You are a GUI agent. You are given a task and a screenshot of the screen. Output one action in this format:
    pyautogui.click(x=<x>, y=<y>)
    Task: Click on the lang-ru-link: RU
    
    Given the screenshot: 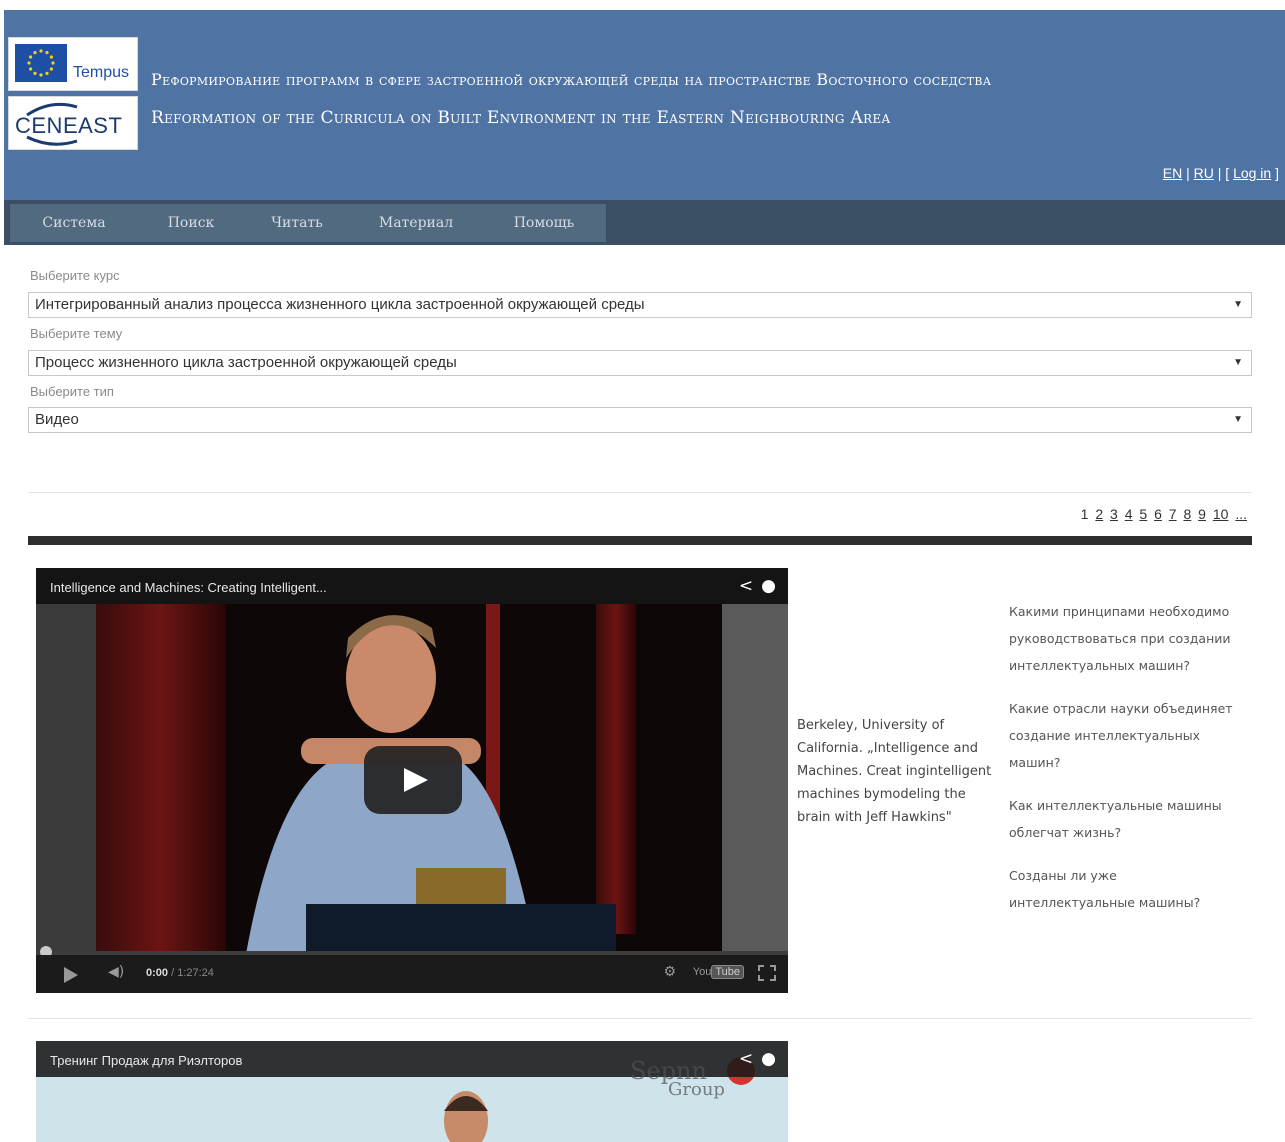 What is the action you would take?
    pyautogui.click(x=1204, y=173)
    